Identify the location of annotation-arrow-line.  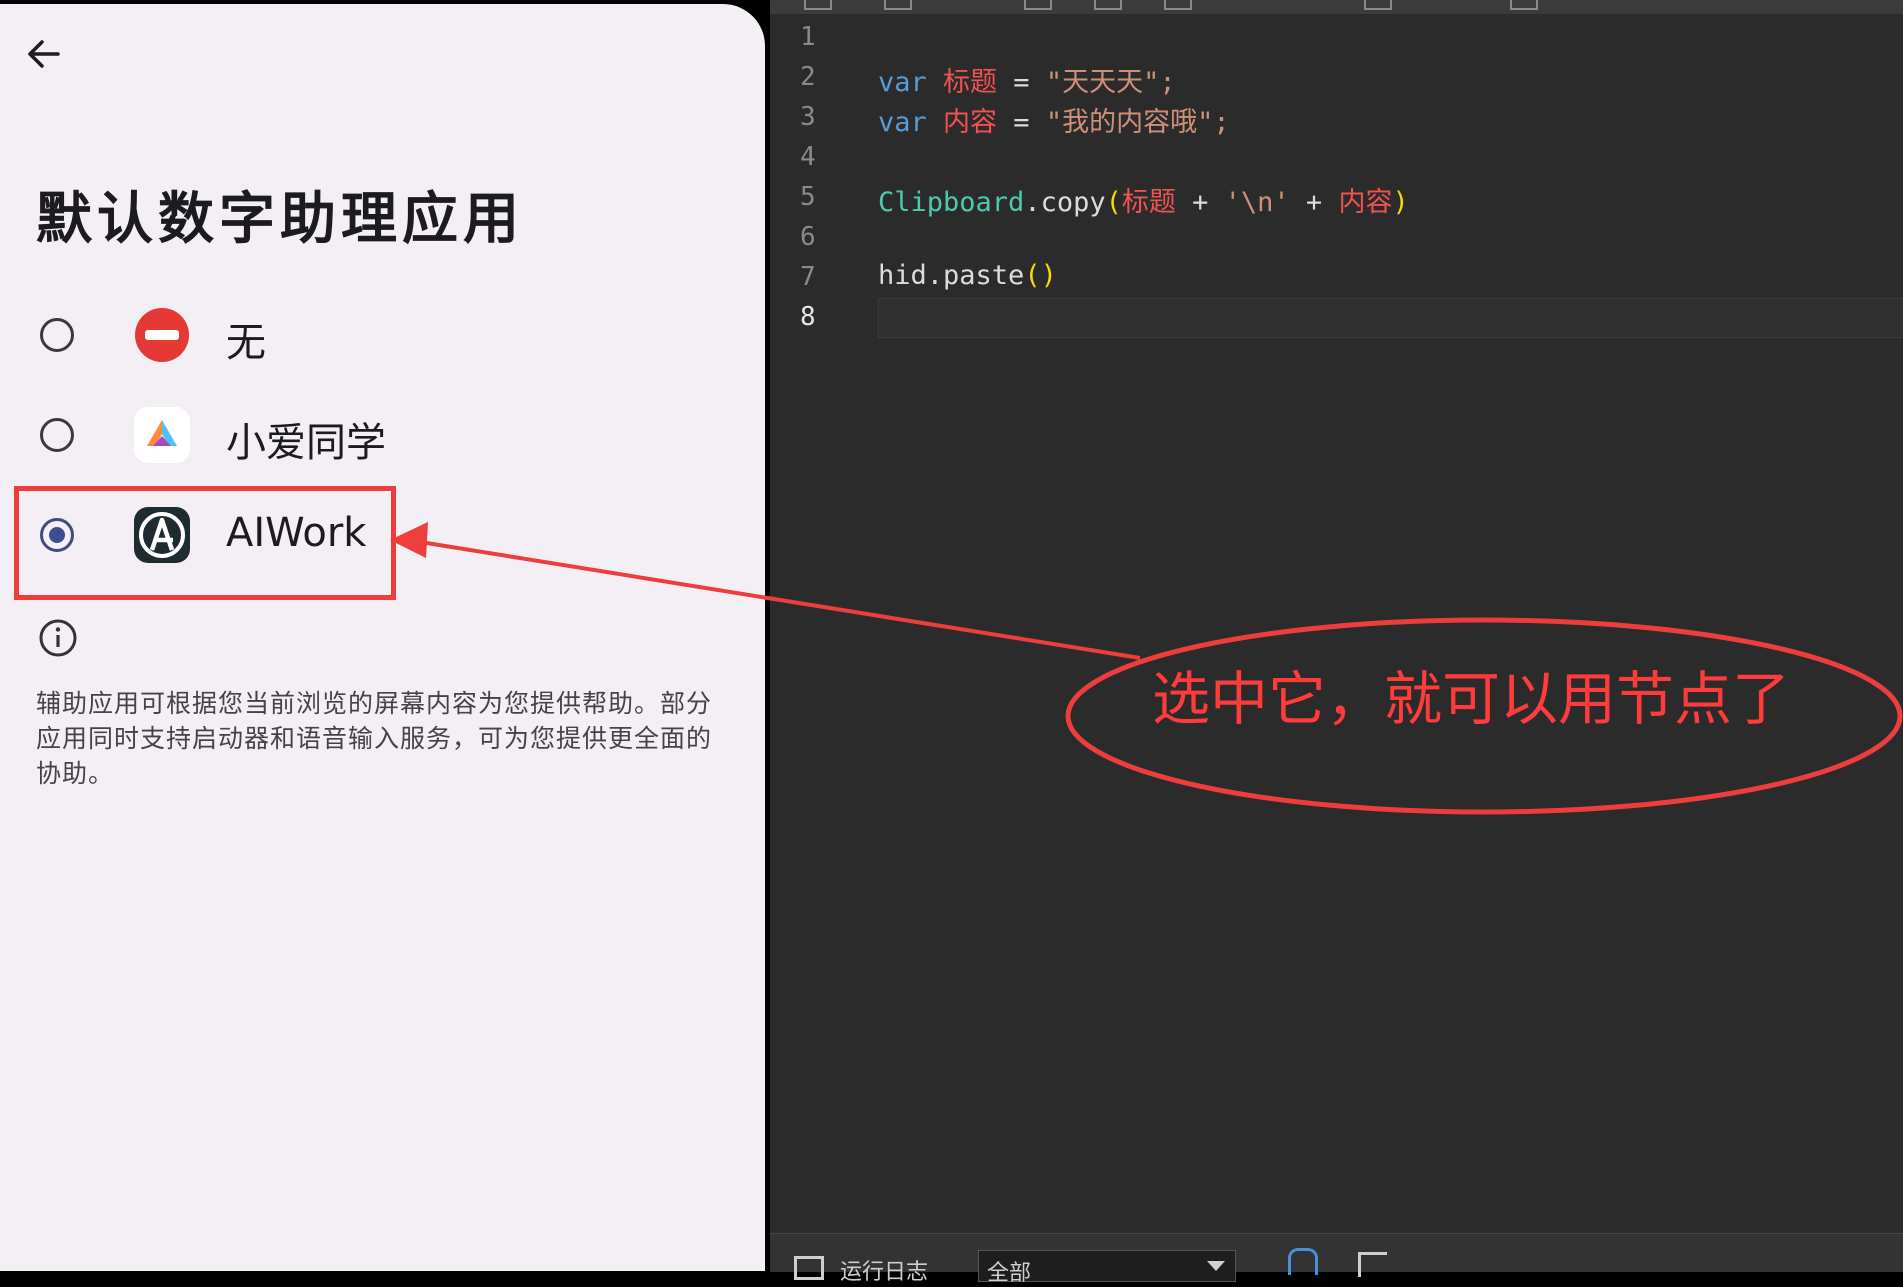
(774, 599).